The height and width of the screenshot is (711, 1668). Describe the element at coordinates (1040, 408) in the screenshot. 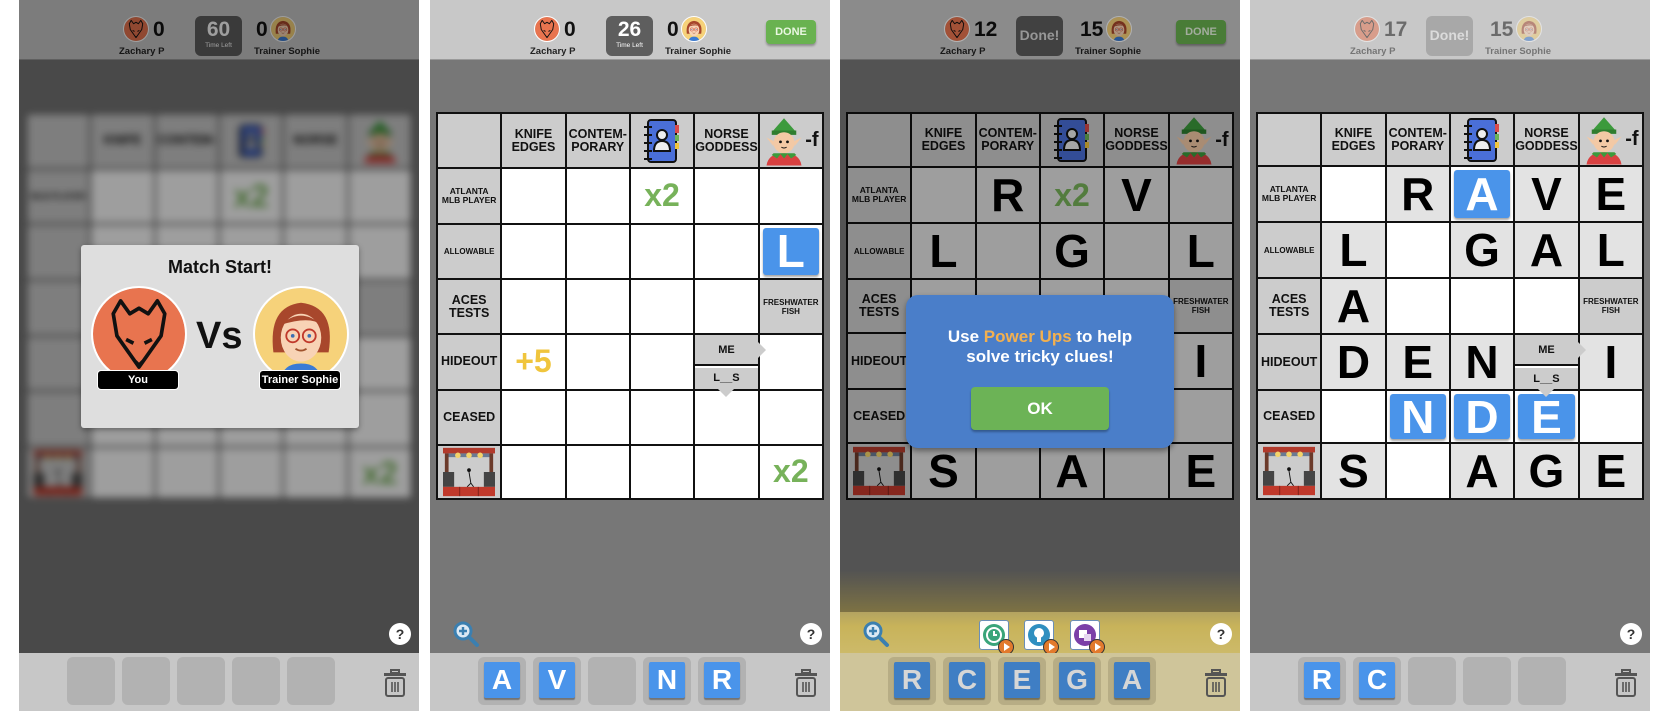

I see `ok-button: OK` at that location.